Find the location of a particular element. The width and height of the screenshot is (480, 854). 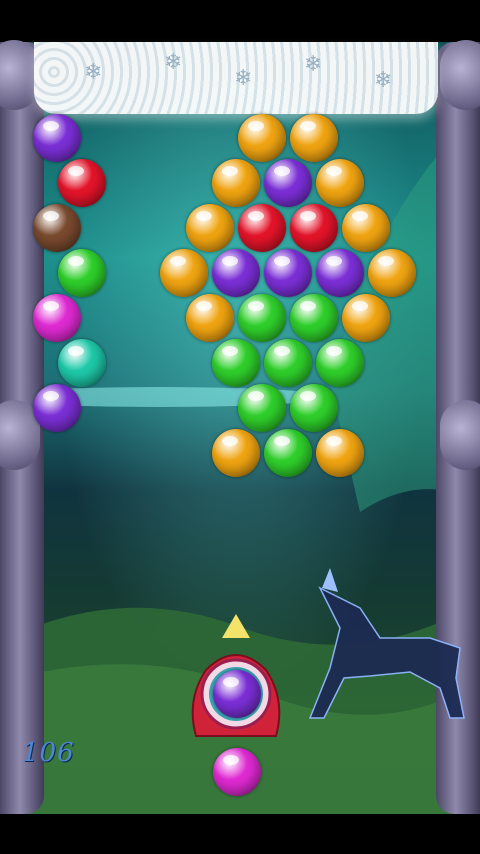

frost-ceiling: ❄ ❄ ❄ ❄ ❄ is located at coordinates (236, 78).